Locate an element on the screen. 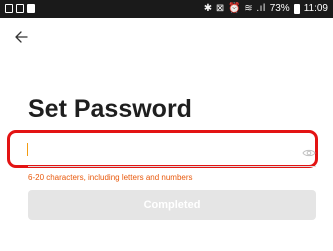 The width and height of the screenshot is (333, 251). arrow-left-icon is located at coordinates (21, 37).